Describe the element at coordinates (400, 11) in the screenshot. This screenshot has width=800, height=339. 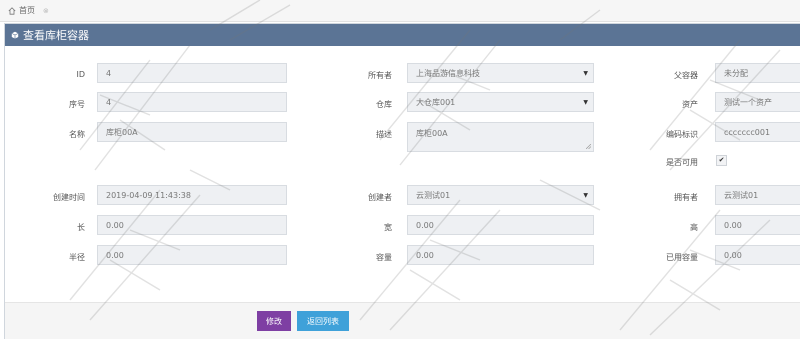
I see `breadcrumb: 首页 ⊗` at that location.